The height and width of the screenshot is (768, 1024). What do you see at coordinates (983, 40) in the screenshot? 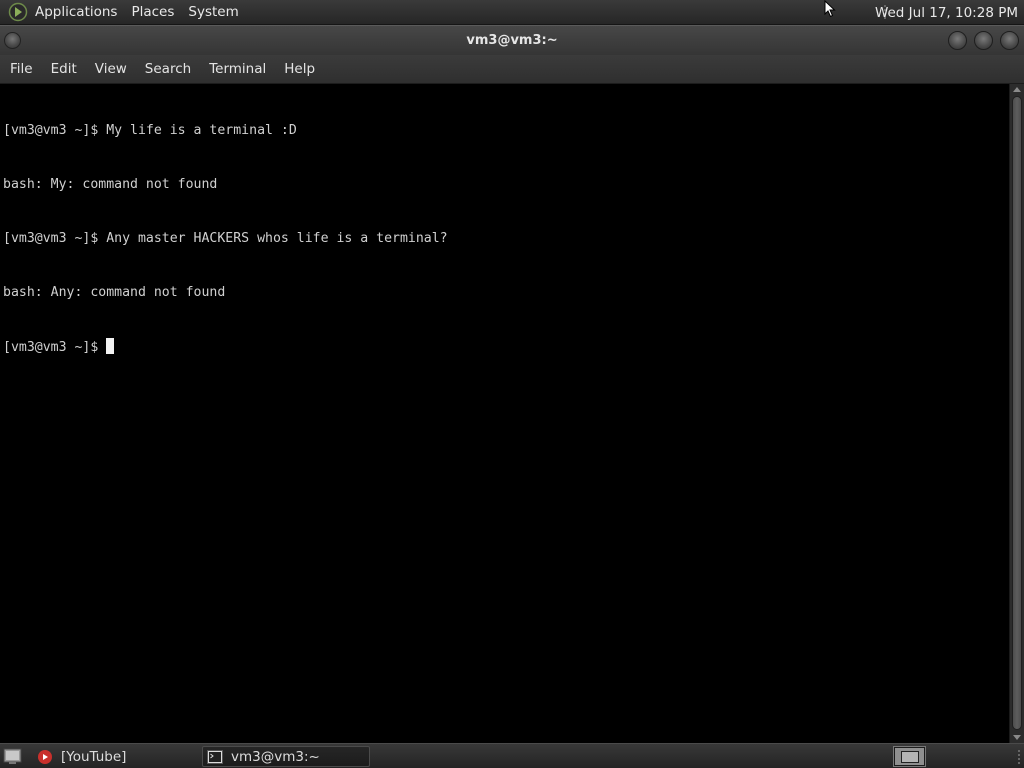
I see `maximize-button` at bounding box center [983, 40].